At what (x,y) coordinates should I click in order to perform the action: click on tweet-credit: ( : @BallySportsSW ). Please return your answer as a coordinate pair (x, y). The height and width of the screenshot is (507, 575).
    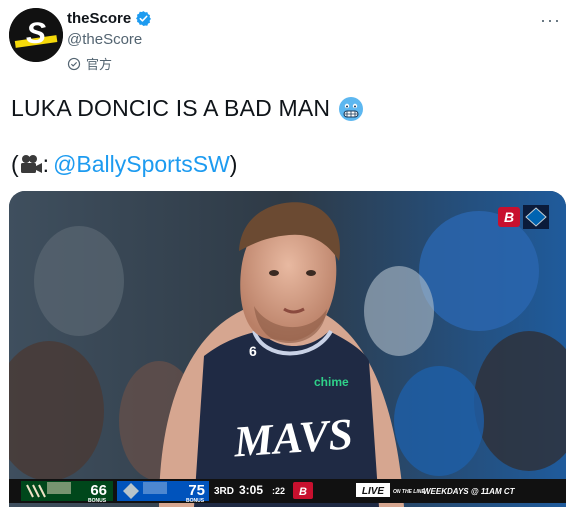
    Looking at the image, I should click on (124, 164).